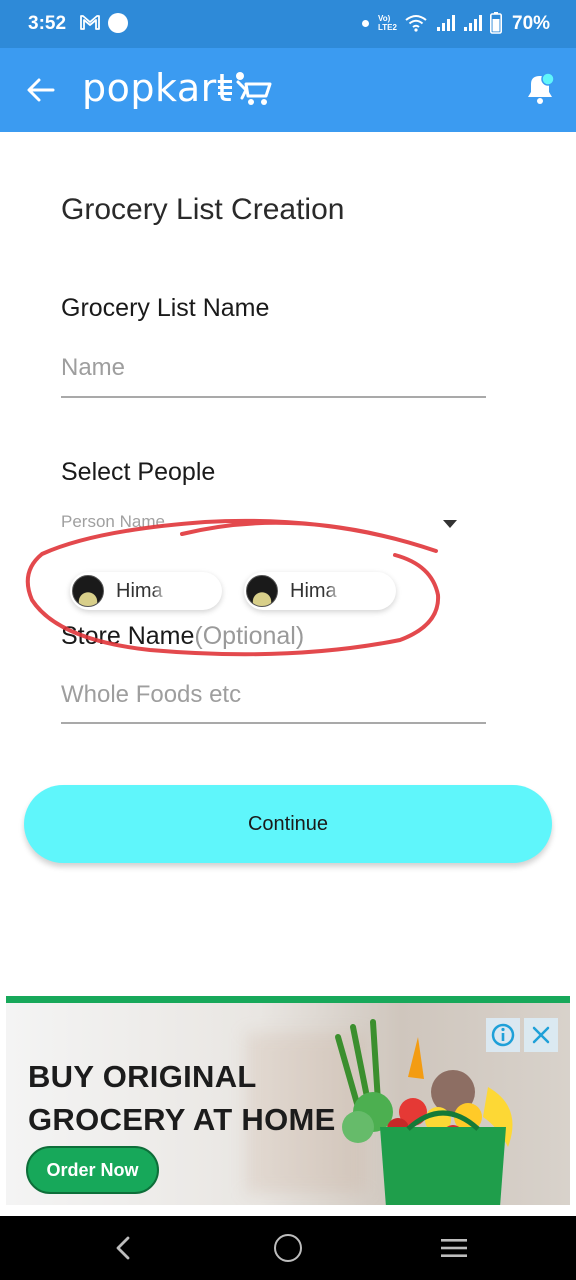 Image resolution: width=576 pixels, height=1280 pixels. Describe the element at coordinates (245, 88) in the screenshot. I see `cart-logo-icon` at that location.